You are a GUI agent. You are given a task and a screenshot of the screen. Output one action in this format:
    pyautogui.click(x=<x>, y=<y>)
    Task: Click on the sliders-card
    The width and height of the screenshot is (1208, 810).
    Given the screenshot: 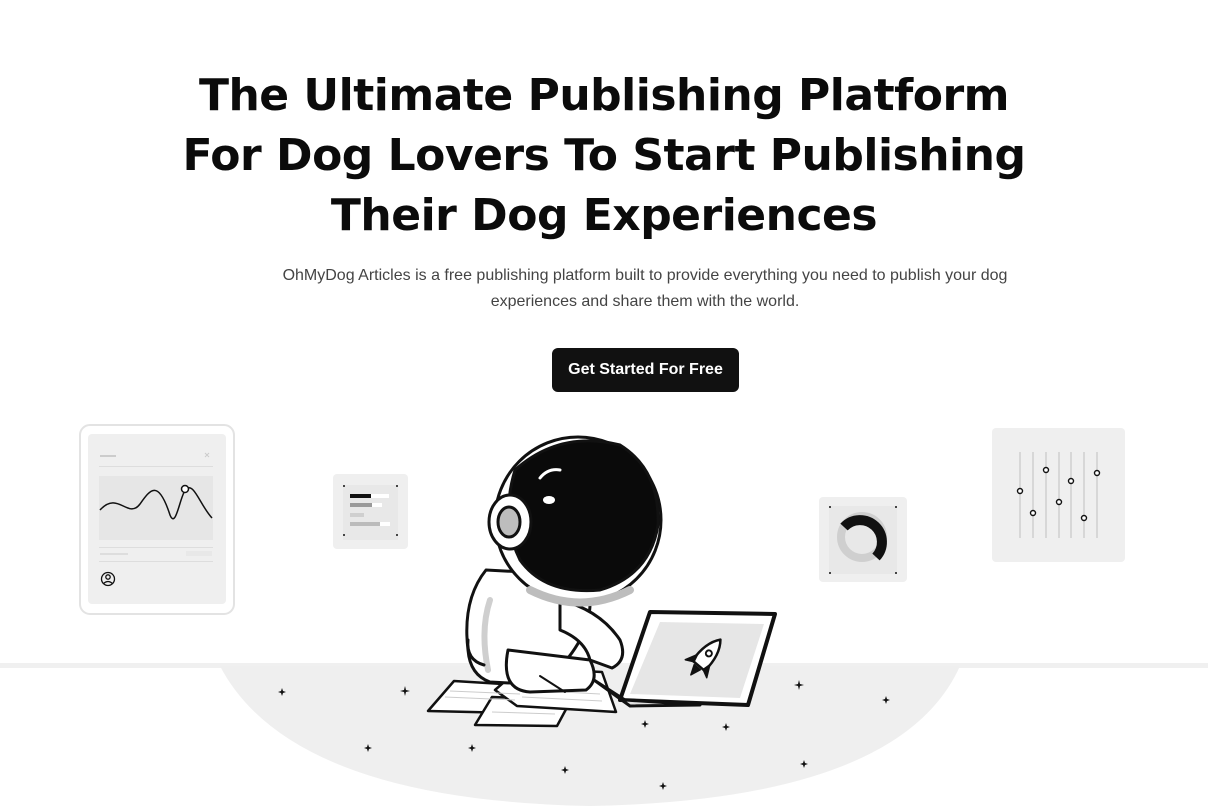 What is the action you would take?
    pyautogui.click(x=1058, y=495)
    